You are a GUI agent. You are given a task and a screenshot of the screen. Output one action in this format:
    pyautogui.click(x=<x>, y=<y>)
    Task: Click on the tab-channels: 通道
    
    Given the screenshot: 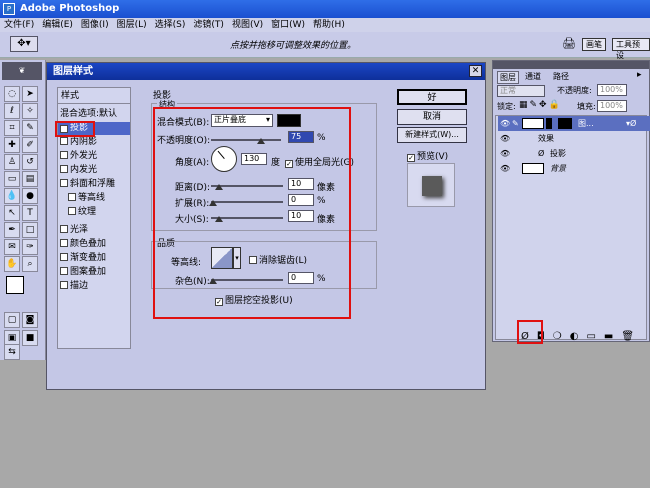 What is the action you would take?
    pyautogui.click(x=533, y=76)
    